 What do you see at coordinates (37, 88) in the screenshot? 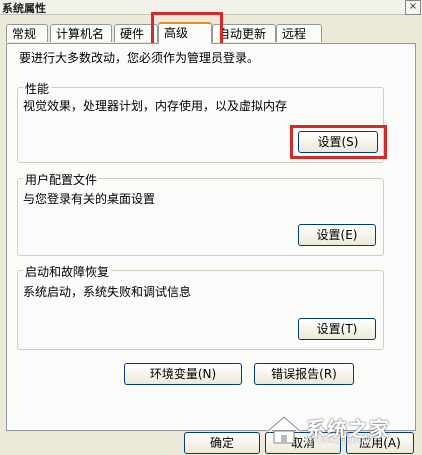
I see `performance-title: 性能` at bounding box center [37, 88].